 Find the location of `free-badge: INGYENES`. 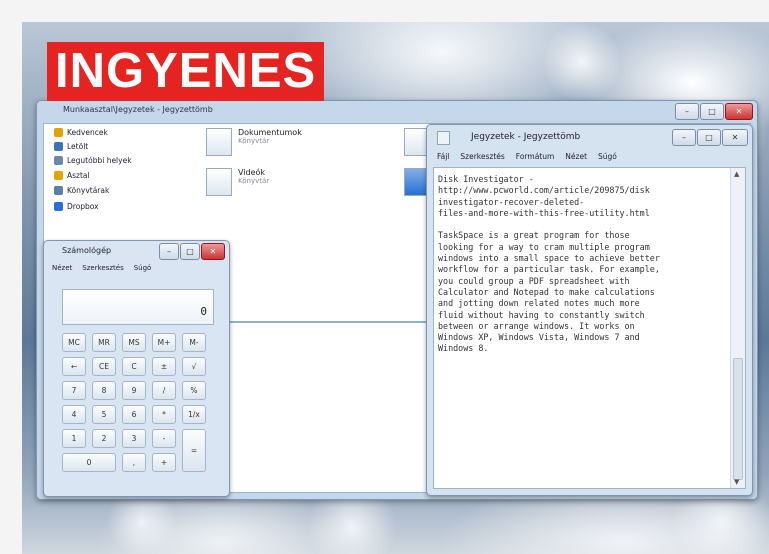

free-badge: INGYENES is located at coordinates (186, 71).